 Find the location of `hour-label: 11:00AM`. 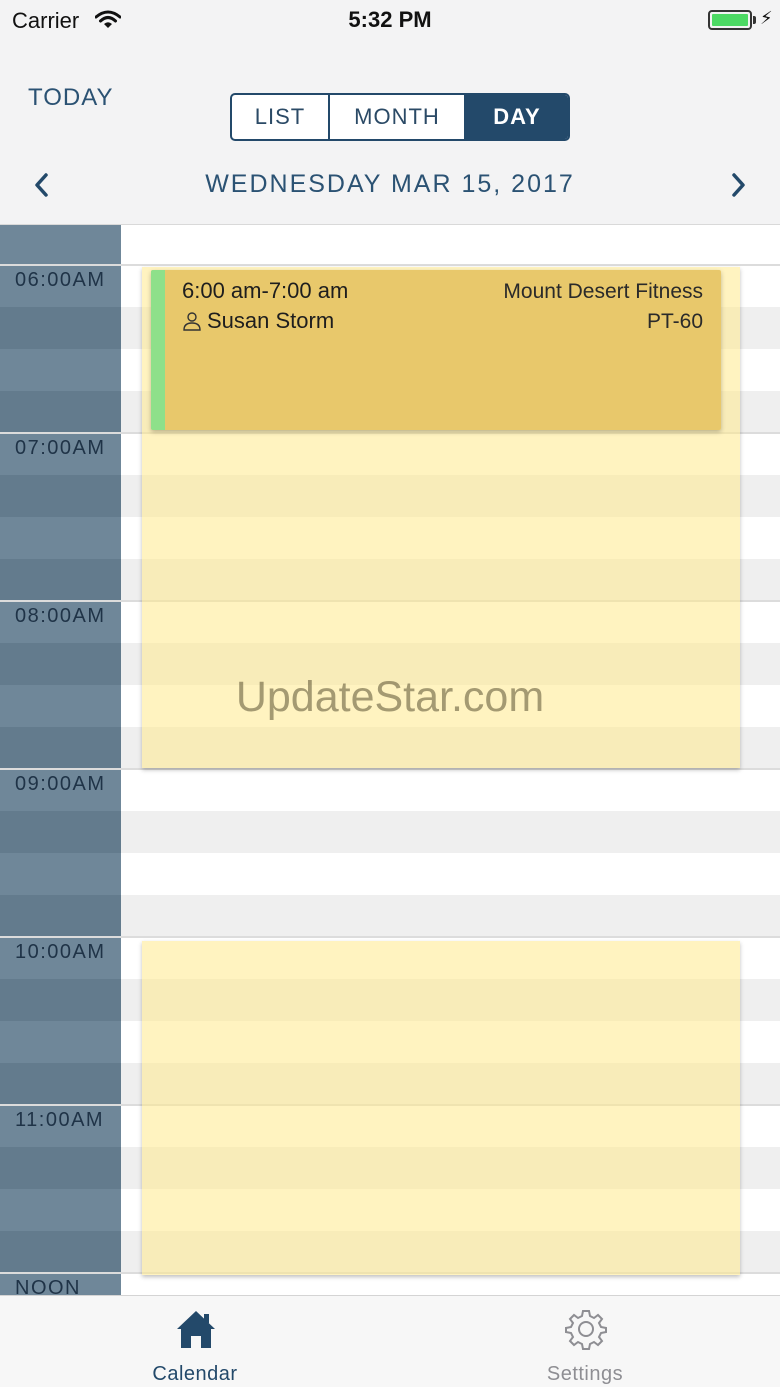

hour-label: 11:00AM is located at coordinates (60, 1120).